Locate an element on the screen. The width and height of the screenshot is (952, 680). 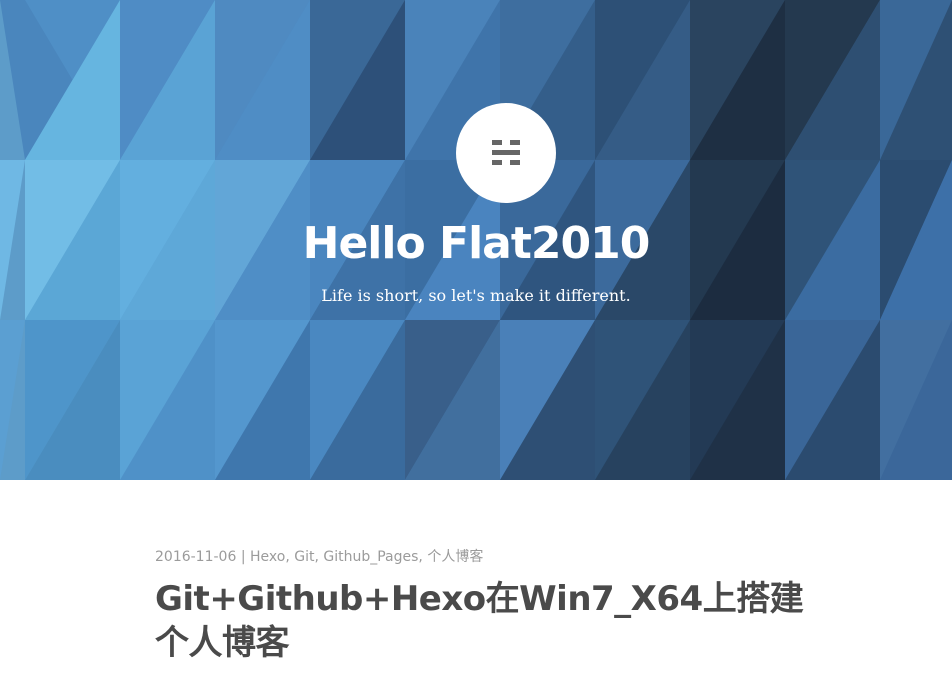
site-logo-link is located at coordinates (506, 153).